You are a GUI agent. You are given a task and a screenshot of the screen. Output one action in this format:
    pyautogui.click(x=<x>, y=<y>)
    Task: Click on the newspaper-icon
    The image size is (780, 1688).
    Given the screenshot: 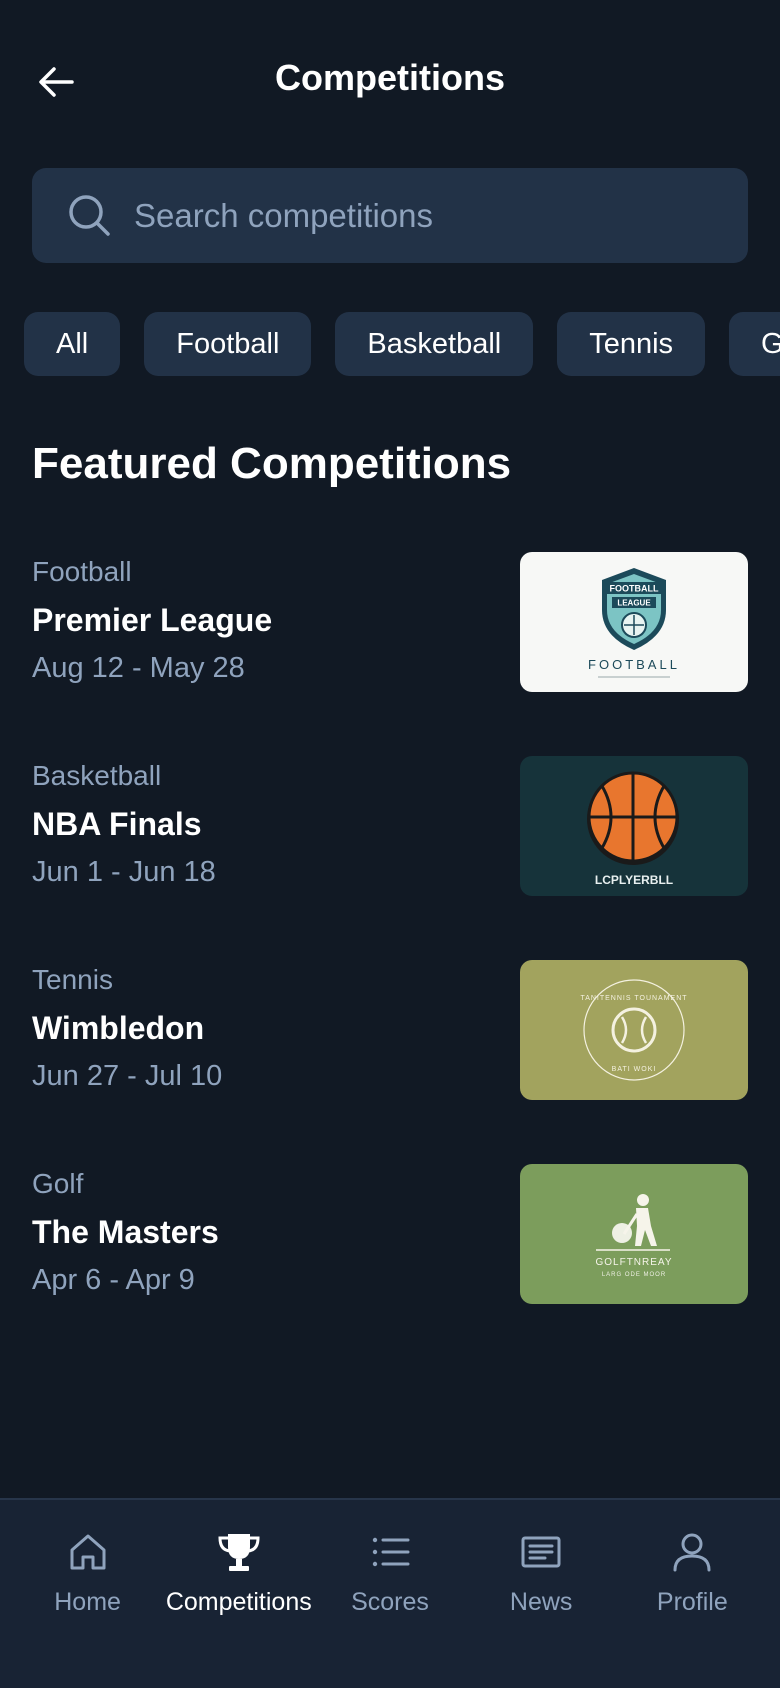 What is the action you would take?
    pyautogui.click(x=541, y=1552)
    